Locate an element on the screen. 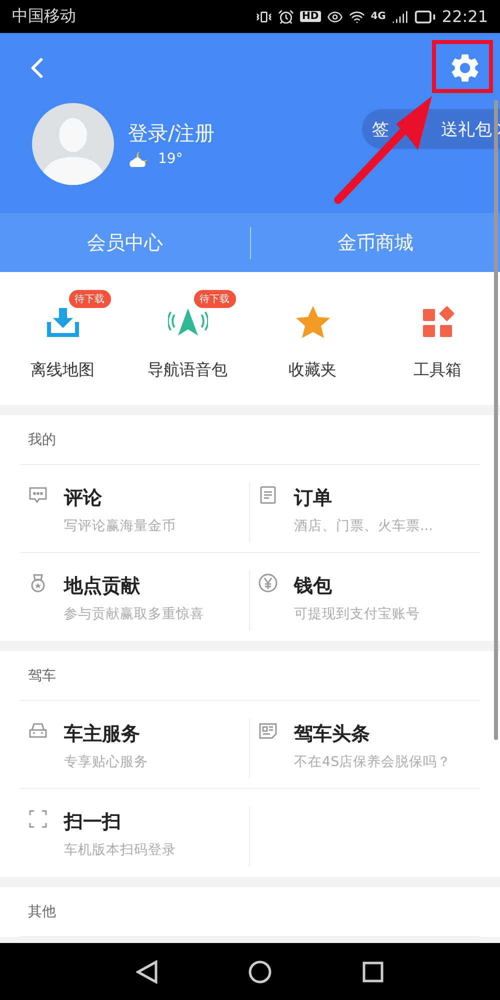  comment-icon is located at coordinates (38, 495).